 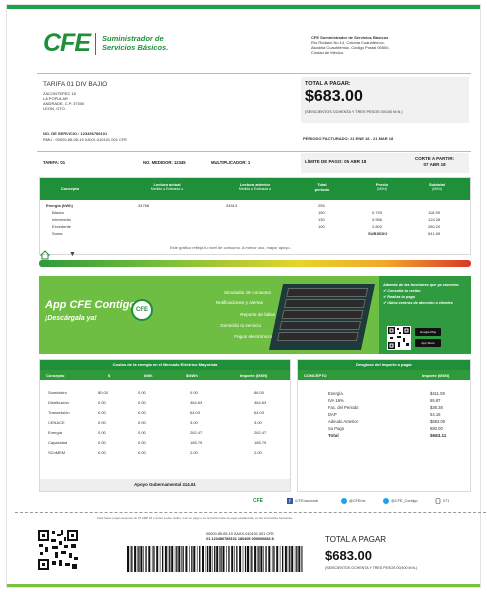 I want to click on payment-barcode, so click(x=215, y=559).